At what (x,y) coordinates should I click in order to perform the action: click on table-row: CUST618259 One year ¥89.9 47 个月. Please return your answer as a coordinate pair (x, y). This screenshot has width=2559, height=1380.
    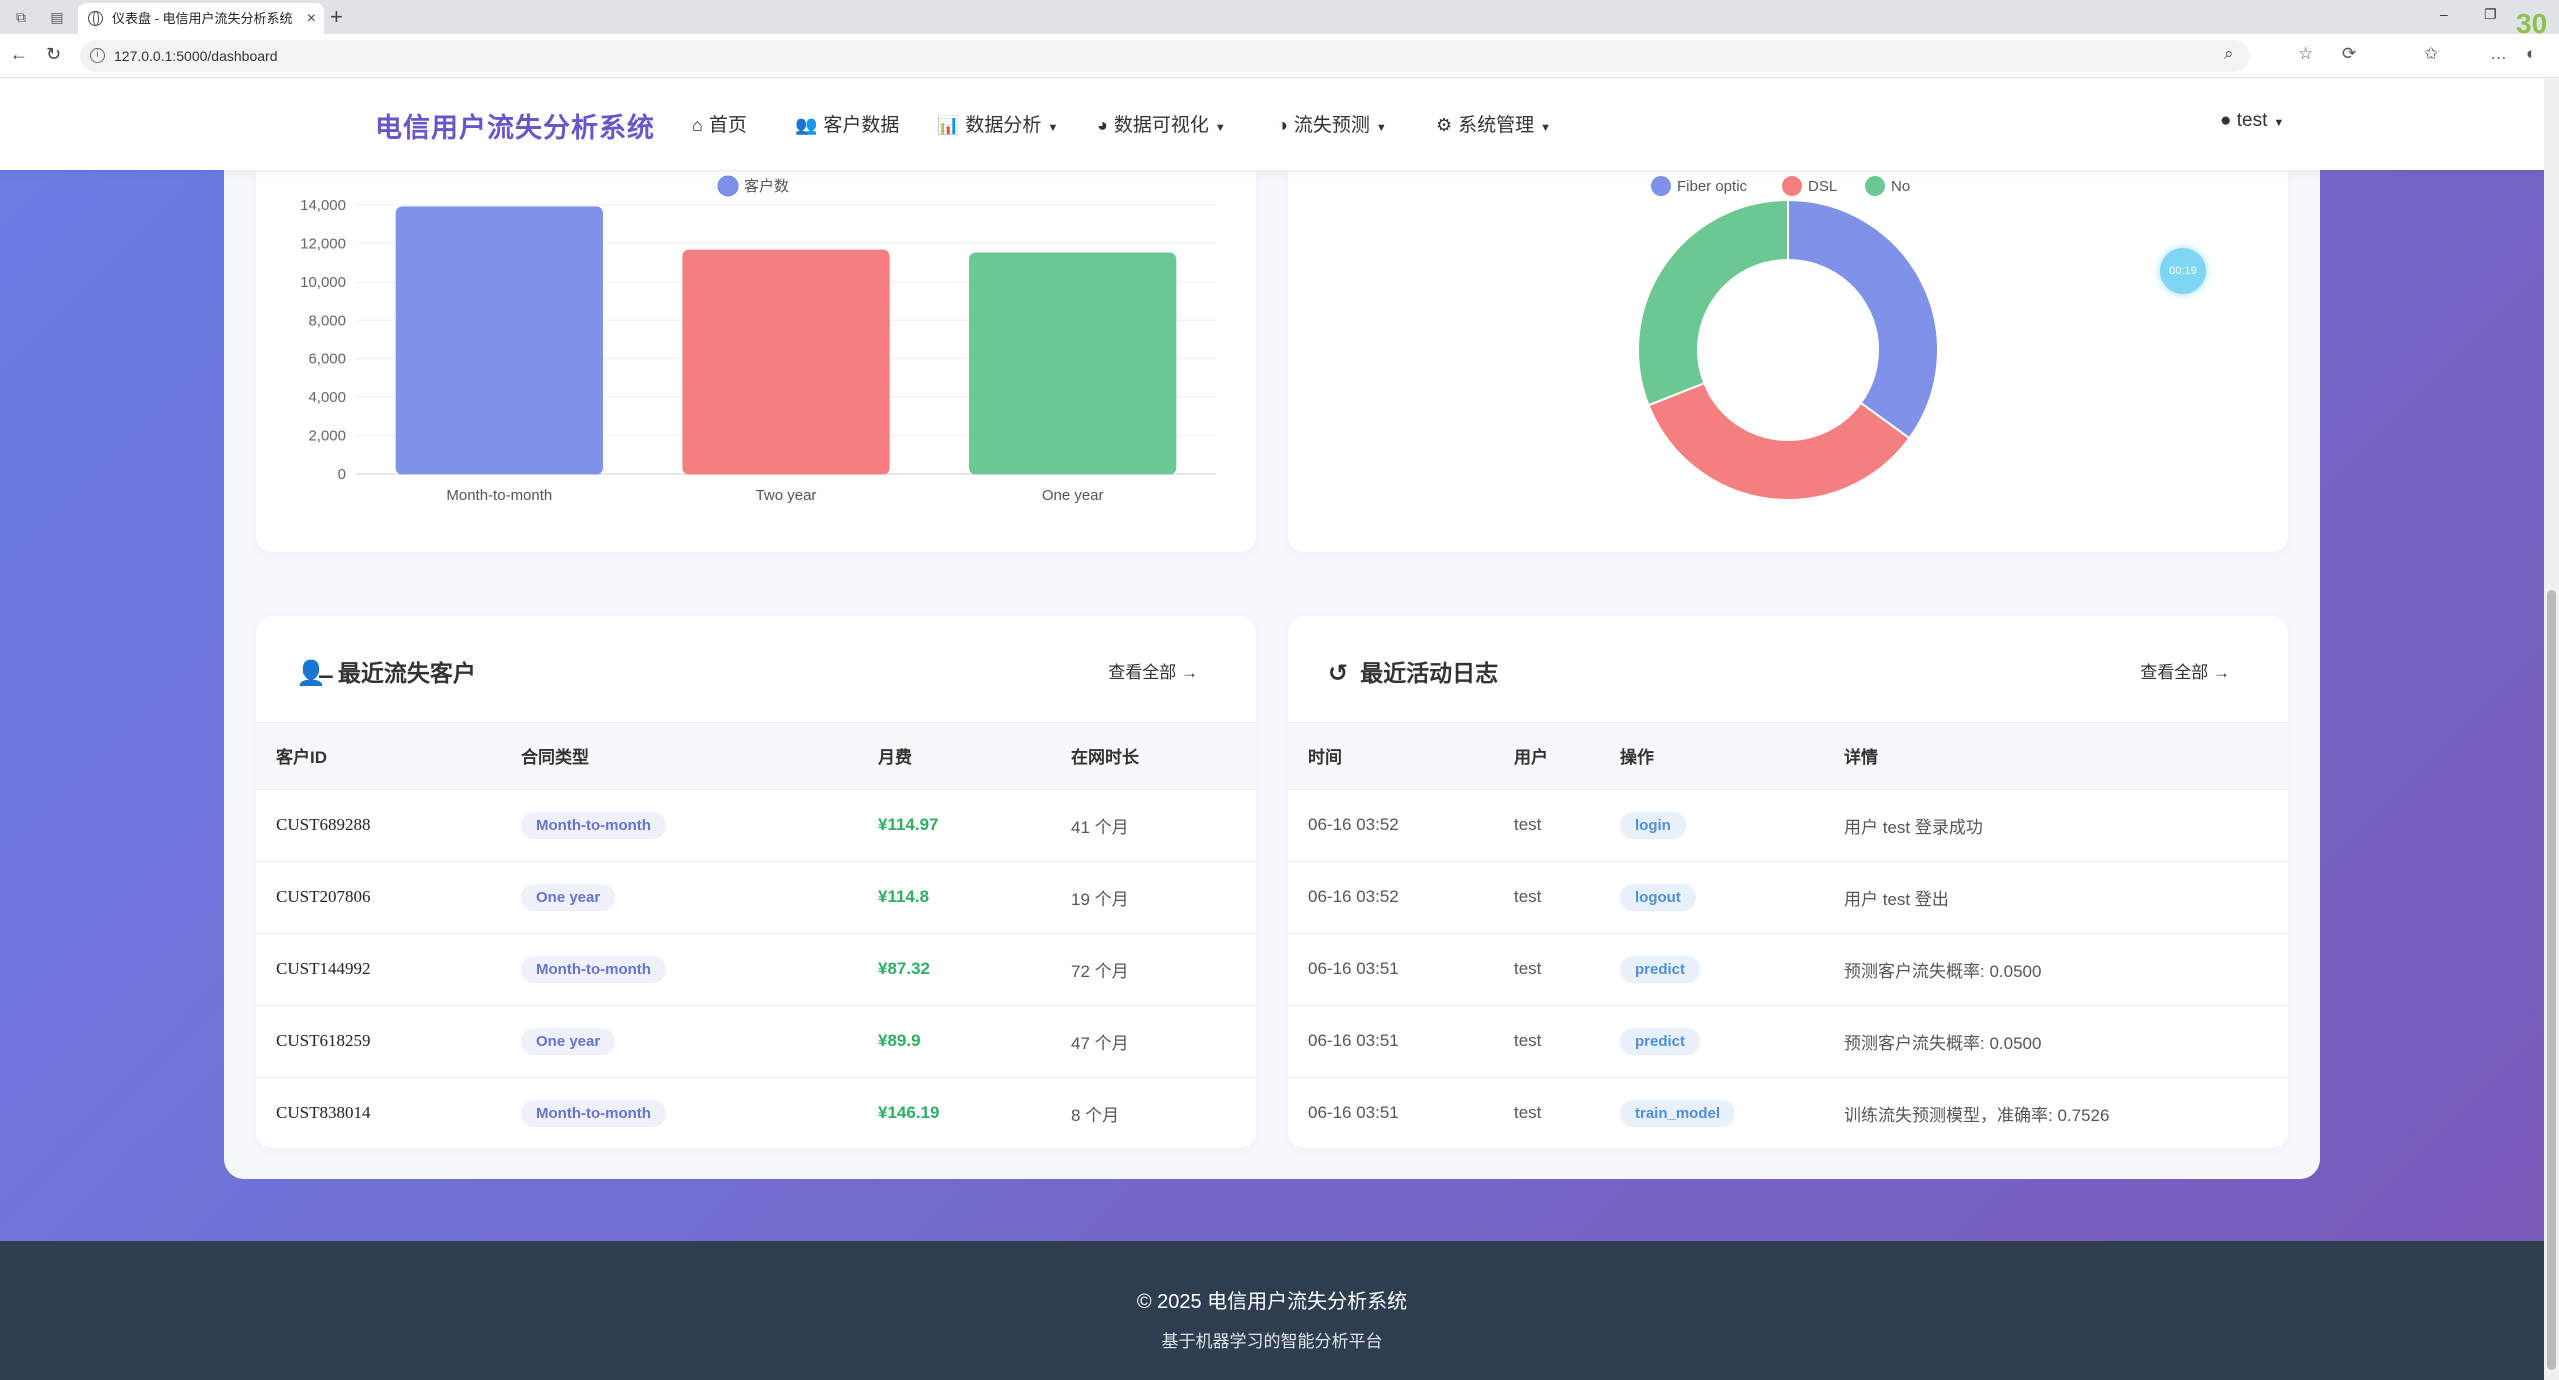
    Looking at the image, I should click on (756, 1041).